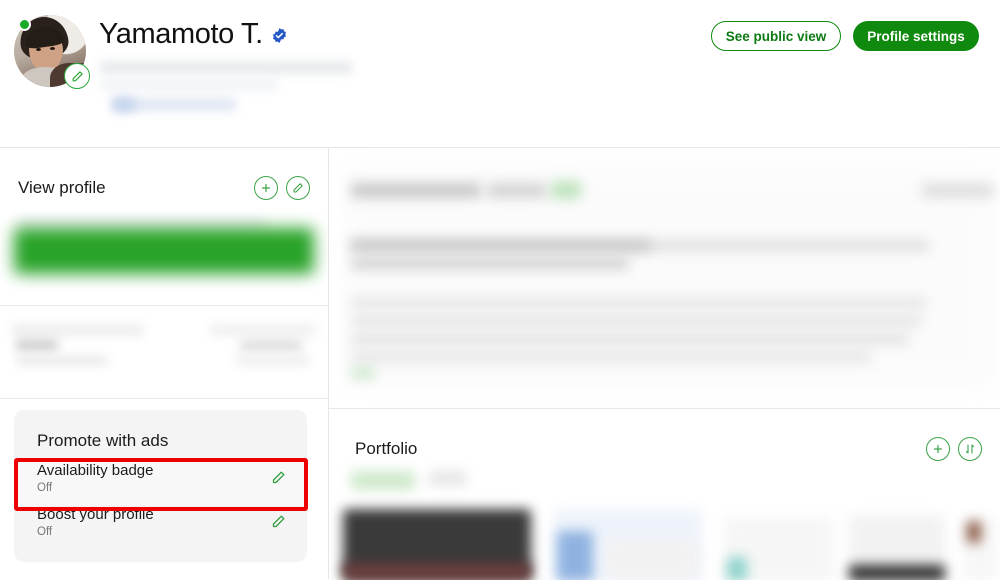  What do you see at coordinates (95, 470) in the screenshot?
I see `promote-item-label: Availability badge` at bounding box center [95, 470].